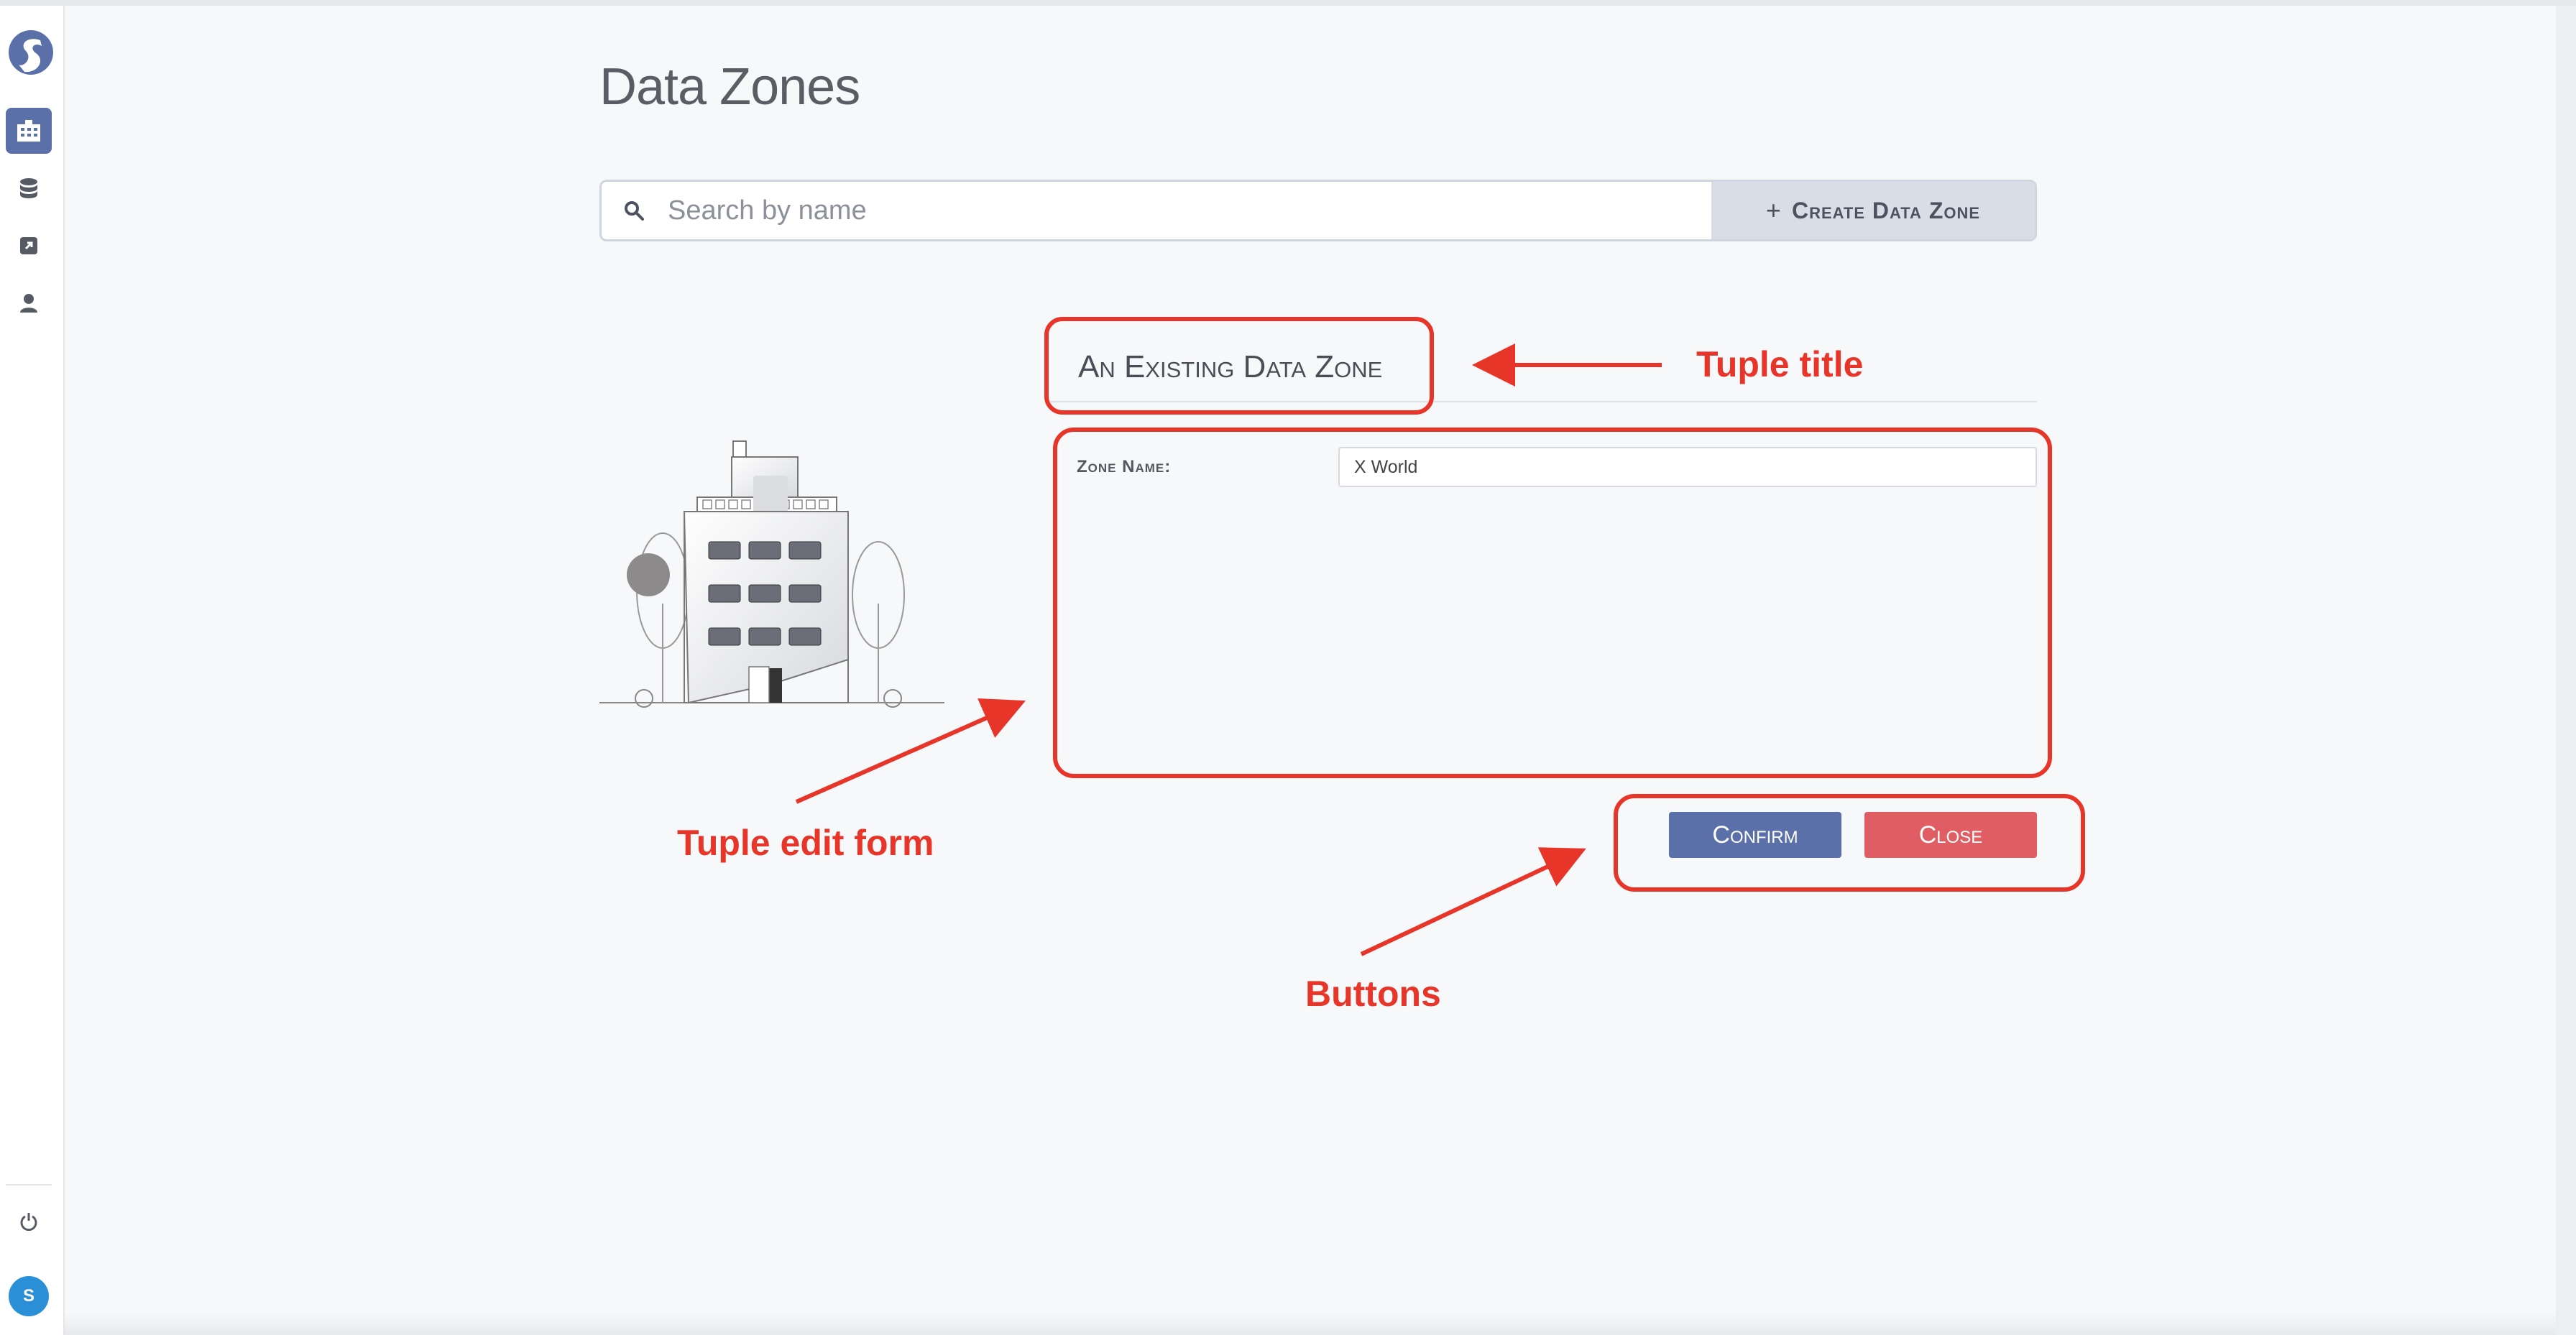 This screenshot has height=1335, width=2576. I want to click on zone-name-input, so click(1687, 467).